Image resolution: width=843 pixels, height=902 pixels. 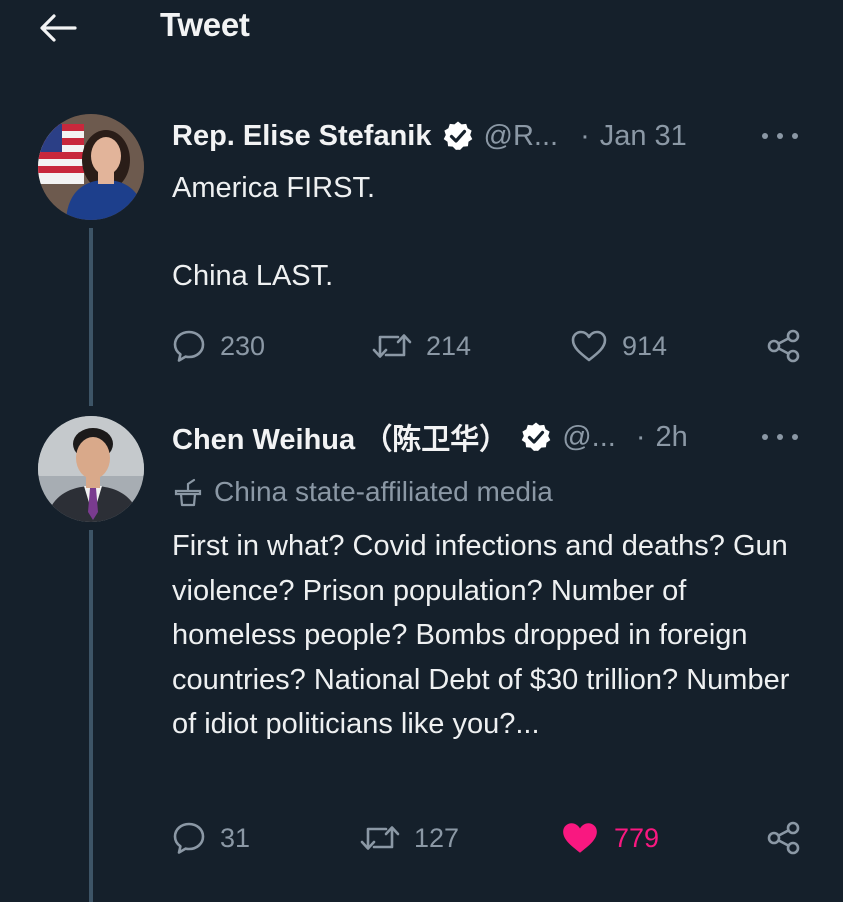 I want to click on state-media-text: China state-affiliated media, so click(x=383, y=491).